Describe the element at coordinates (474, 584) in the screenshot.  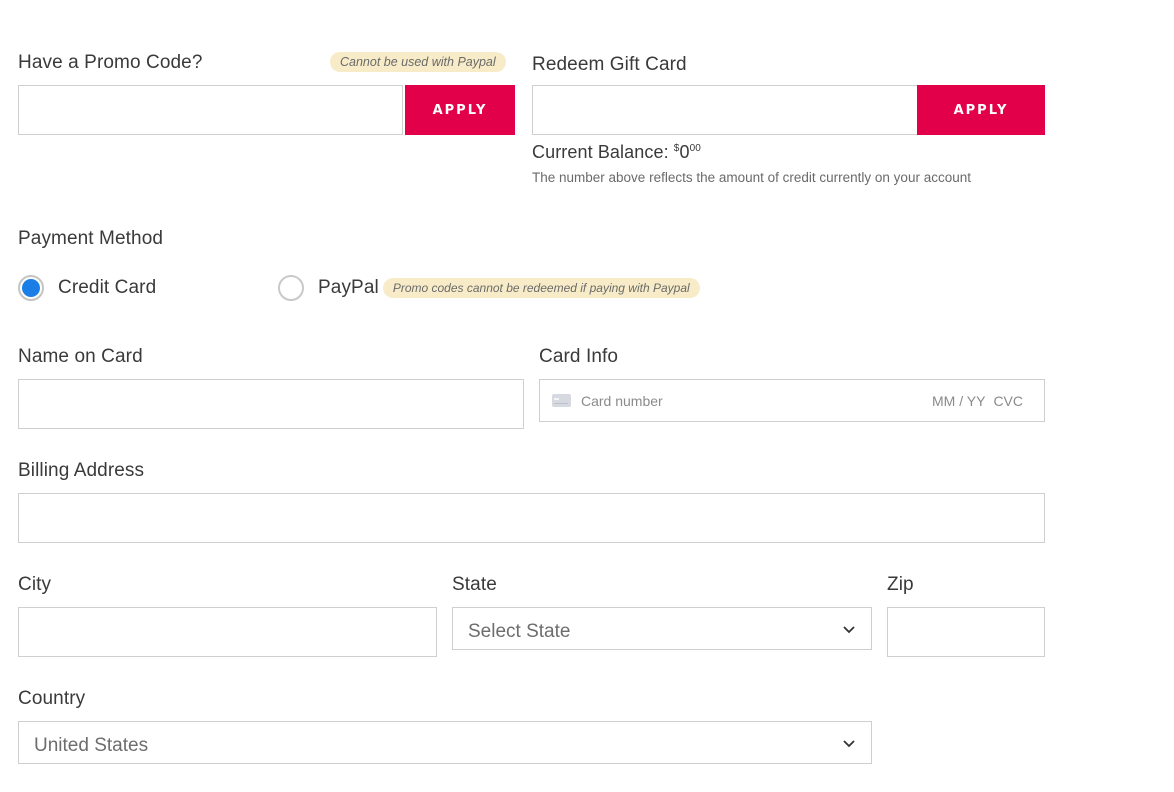
I see `state-label: State` at that location.